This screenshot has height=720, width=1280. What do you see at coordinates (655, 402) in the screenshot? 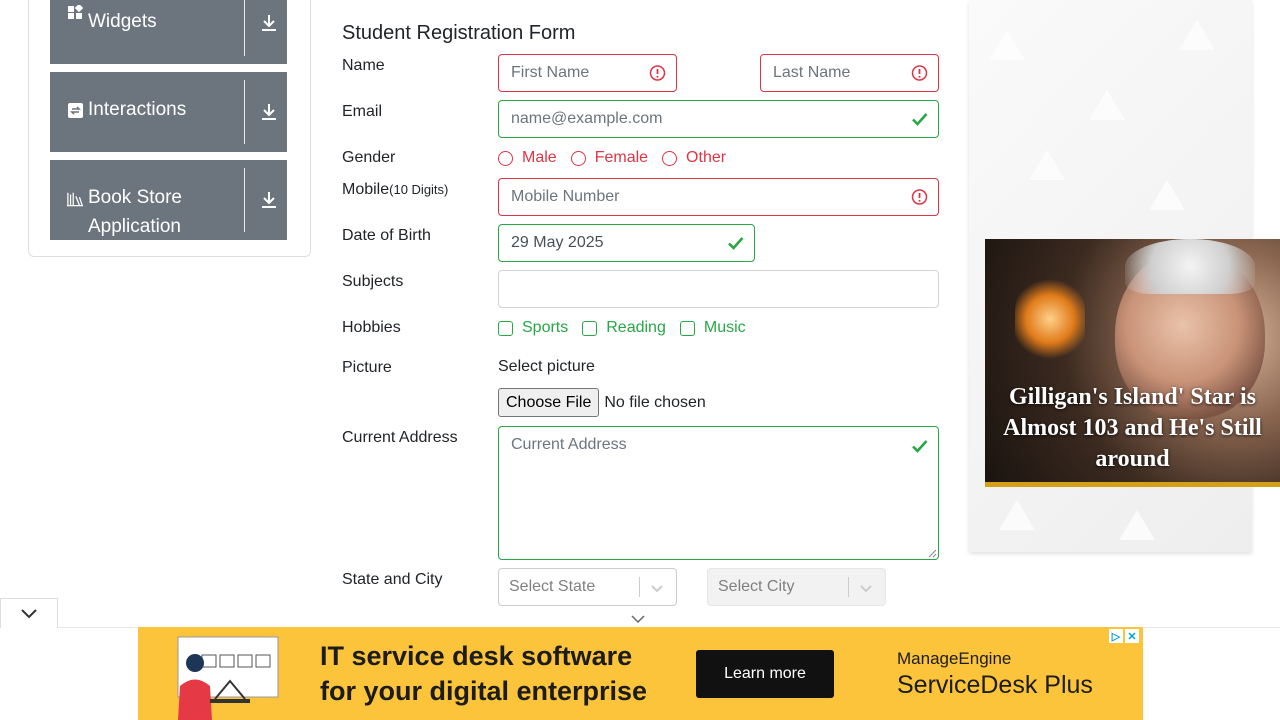
I see `file-status: No file chosen` at bounding box center [655, 402].